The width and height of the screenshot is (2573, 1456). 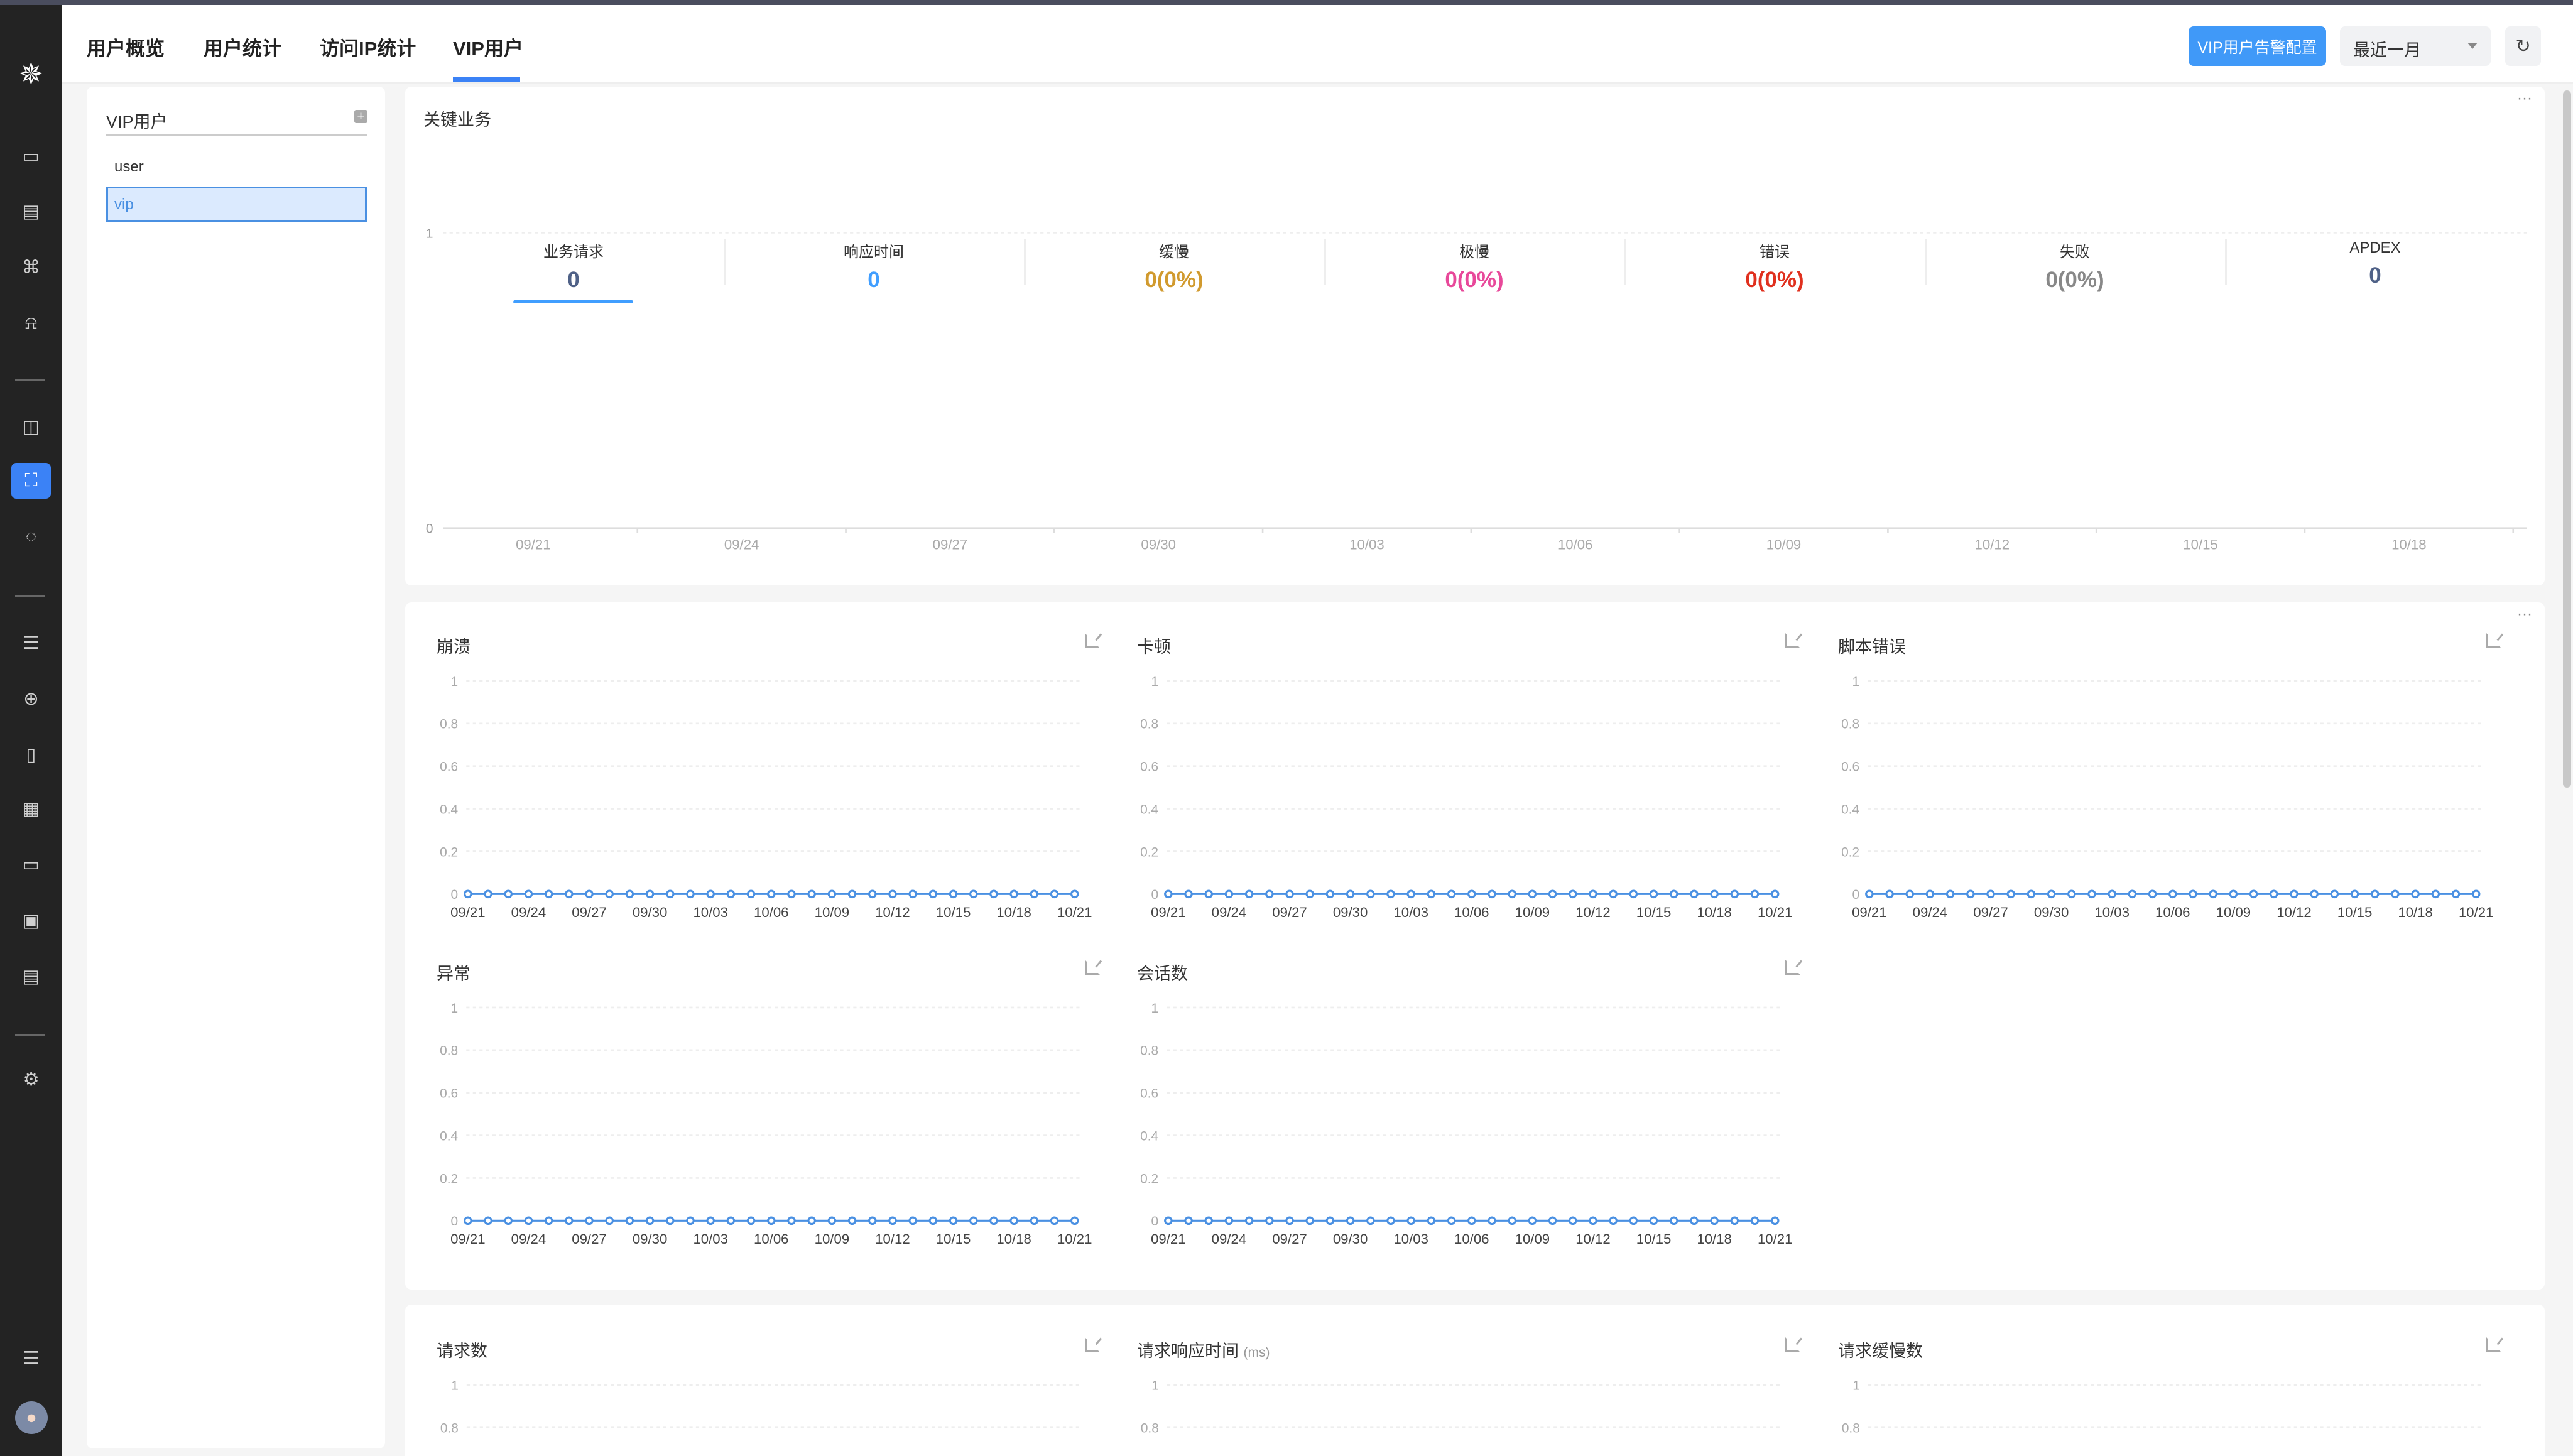 What do you see at coordinates (2257, 46) in the screenshot?
I see `vip-alert-config-button: VIP用户告警配置` at bounding box center [2257, 46].